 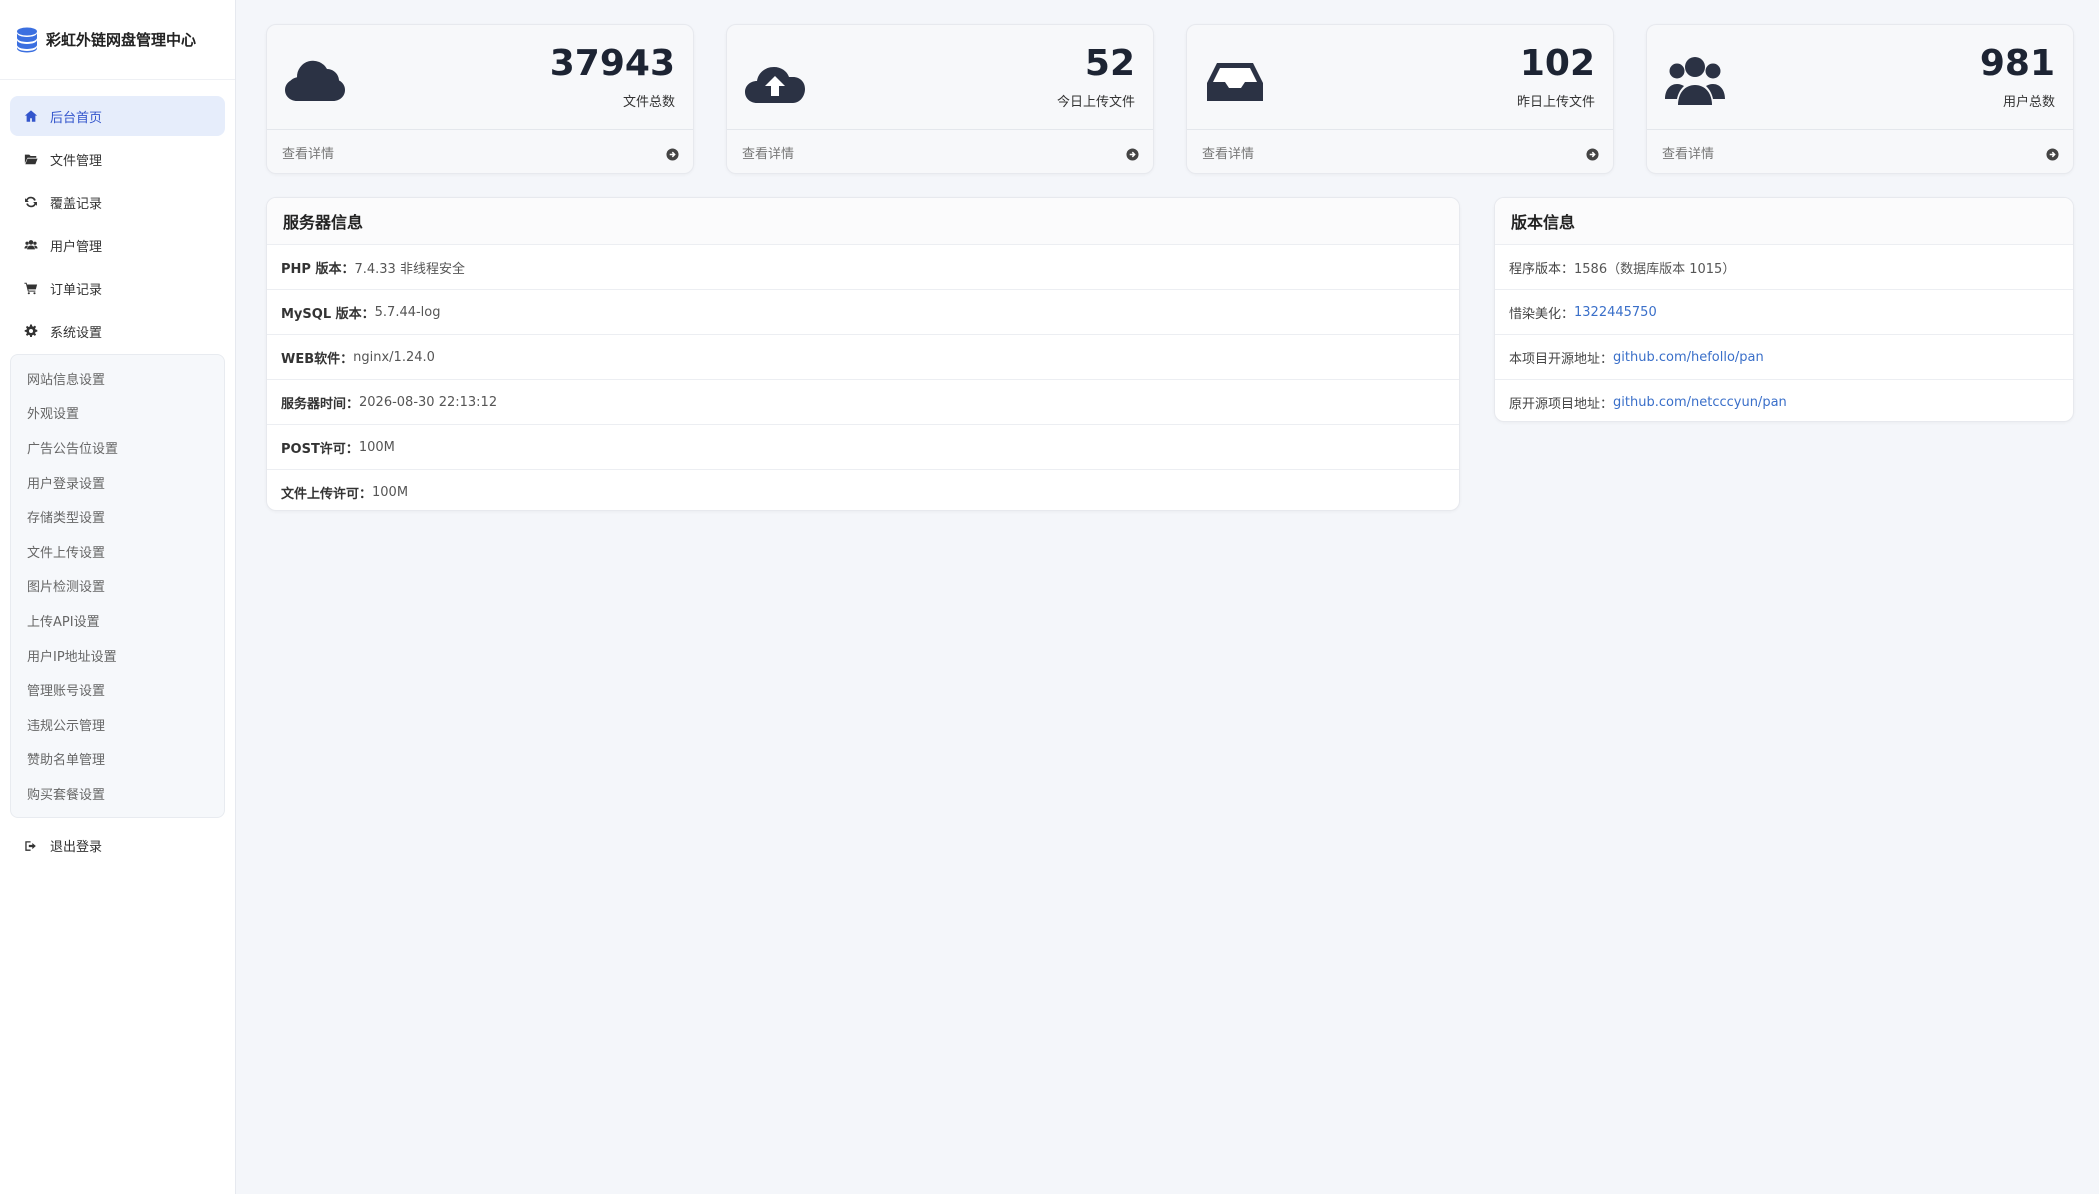 I want to click on panel-title: 版本信息, so click(x=1784, y=221).